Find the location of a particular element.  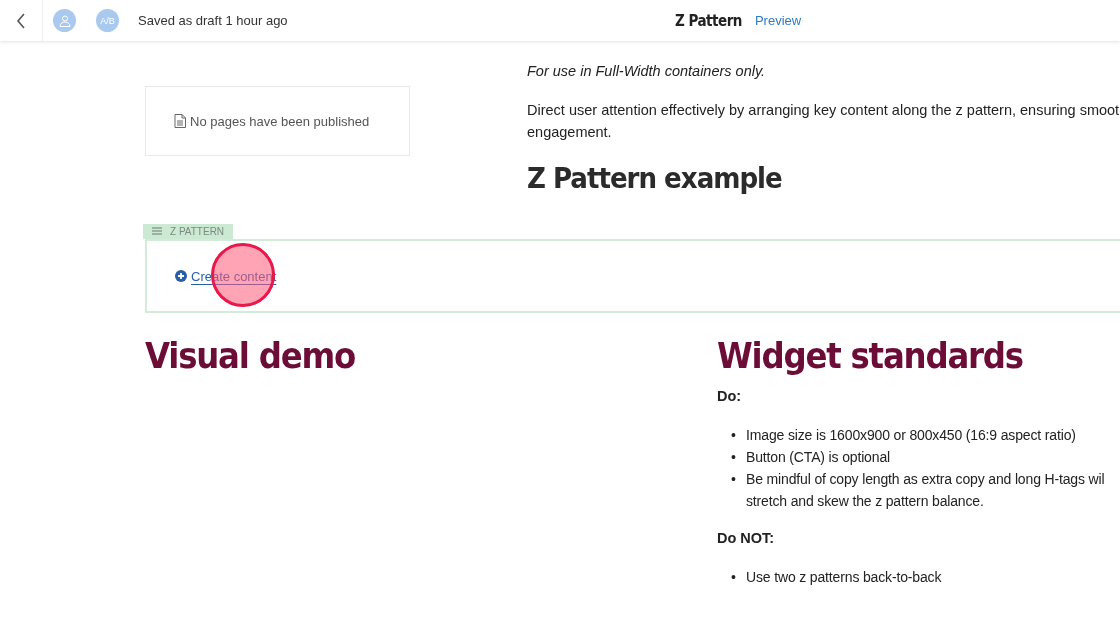

plus-circle-icon is located at coordinates (181, 276).